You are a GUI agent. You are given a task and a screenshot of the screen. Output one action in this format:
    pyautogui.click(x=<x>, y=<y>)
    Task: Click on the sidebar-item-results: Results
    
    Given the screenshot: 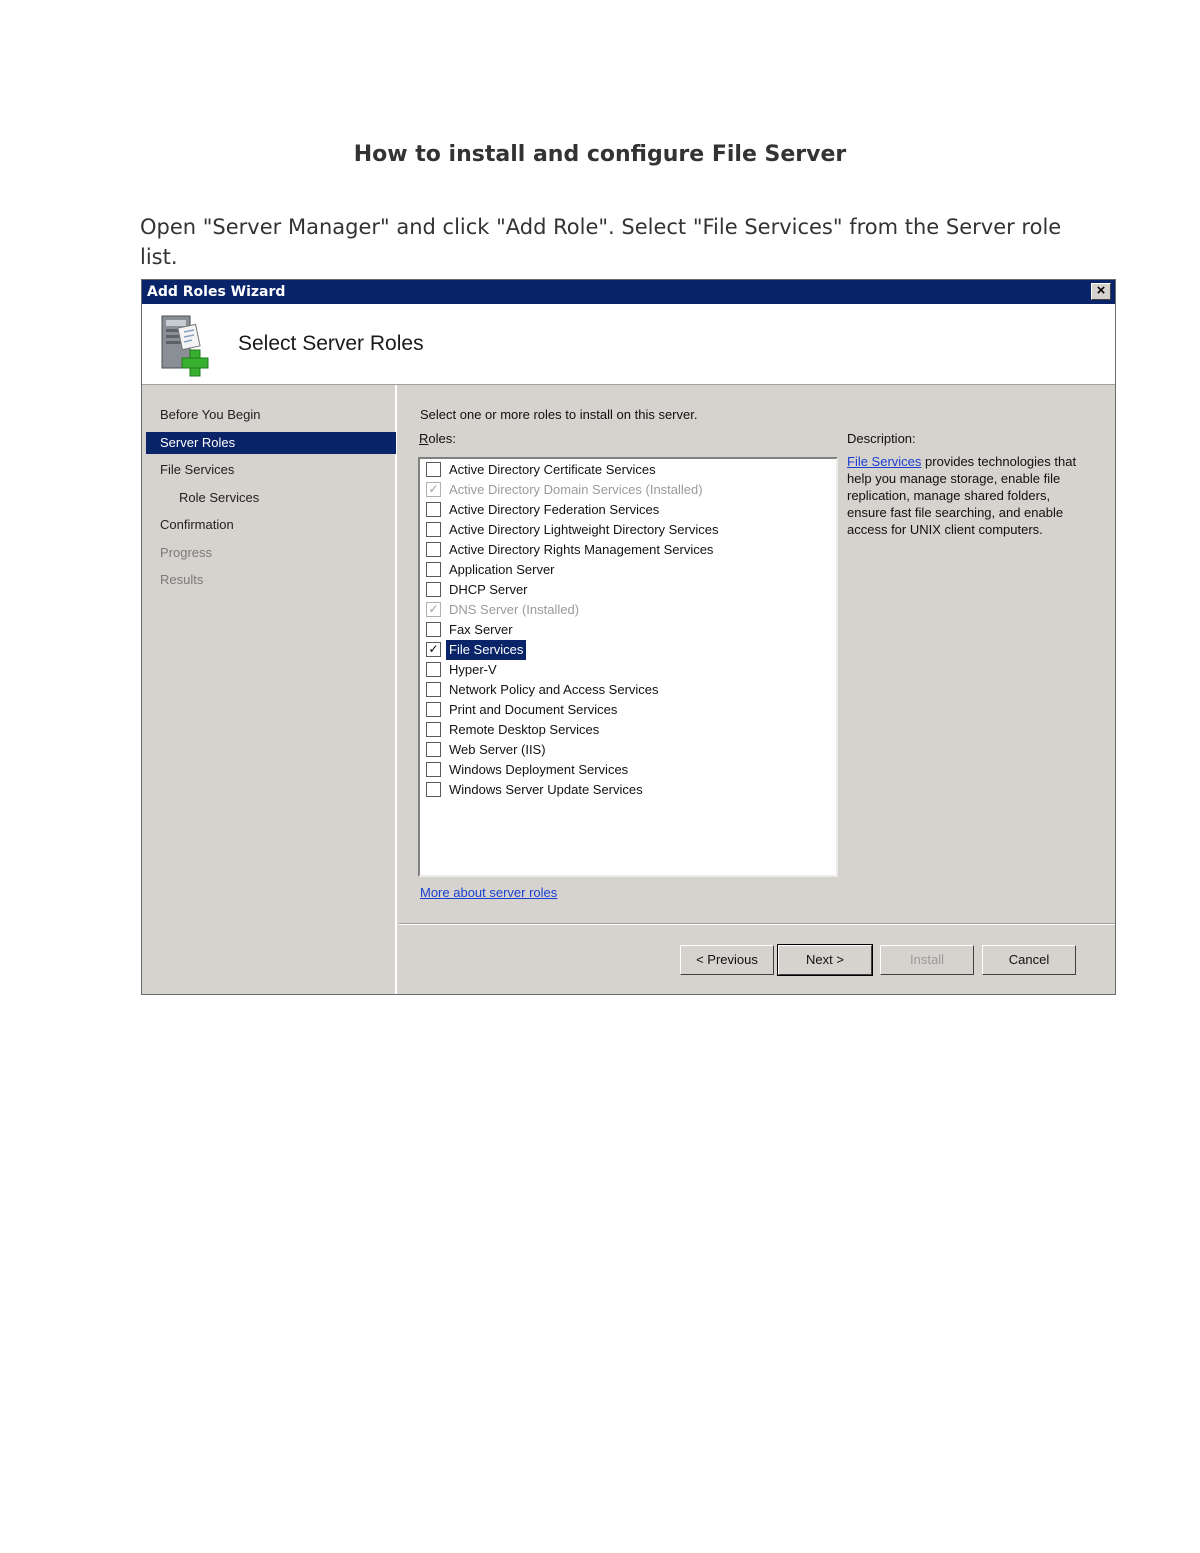 What is the action you would take?
    pyautogui.click(x=271, y=580)
    